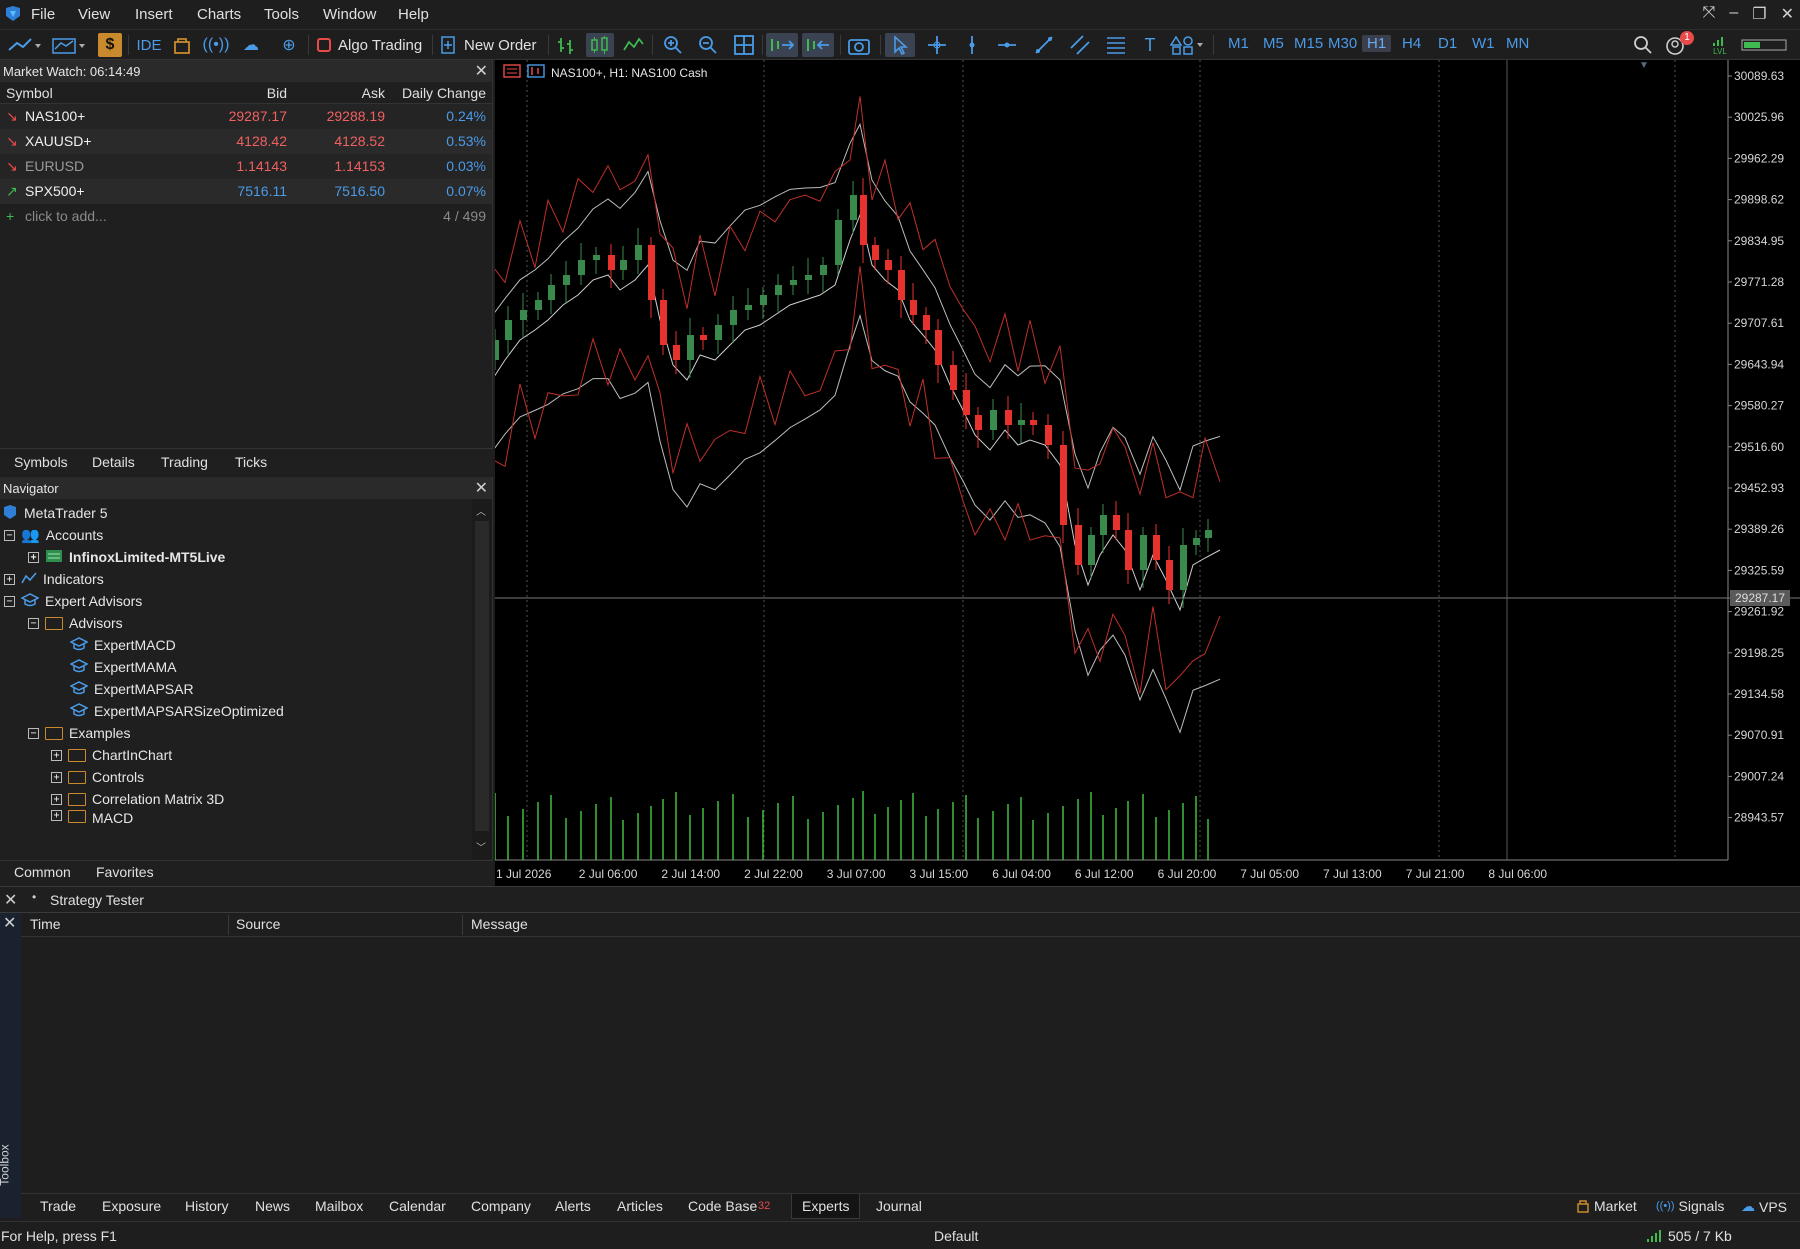 This screenshot has height=1249, width=1800. What do you see at coordinates (1188, 45) in the screenshot?
I see `shapes-dropdown-icon` at bounding box center [1188, 45].